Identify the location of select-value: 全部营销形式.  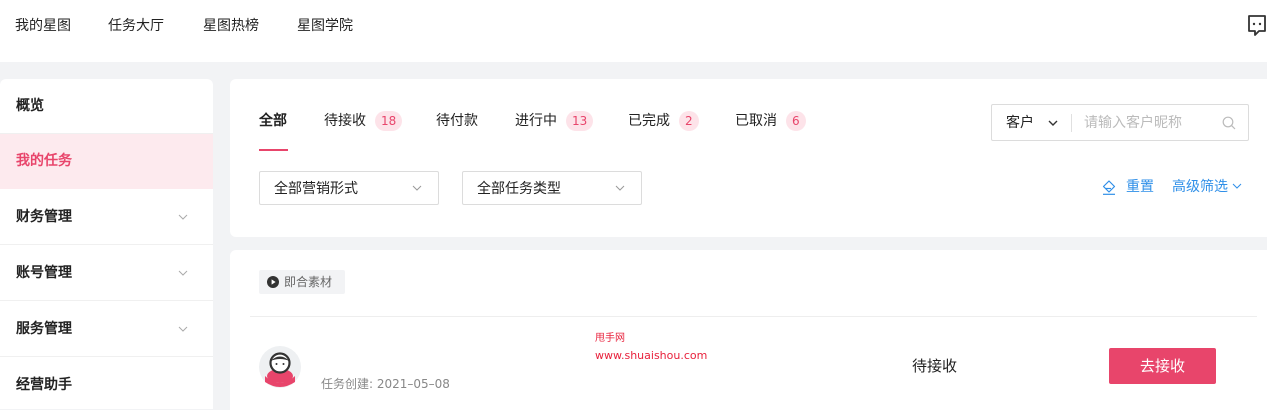
(316, 189).